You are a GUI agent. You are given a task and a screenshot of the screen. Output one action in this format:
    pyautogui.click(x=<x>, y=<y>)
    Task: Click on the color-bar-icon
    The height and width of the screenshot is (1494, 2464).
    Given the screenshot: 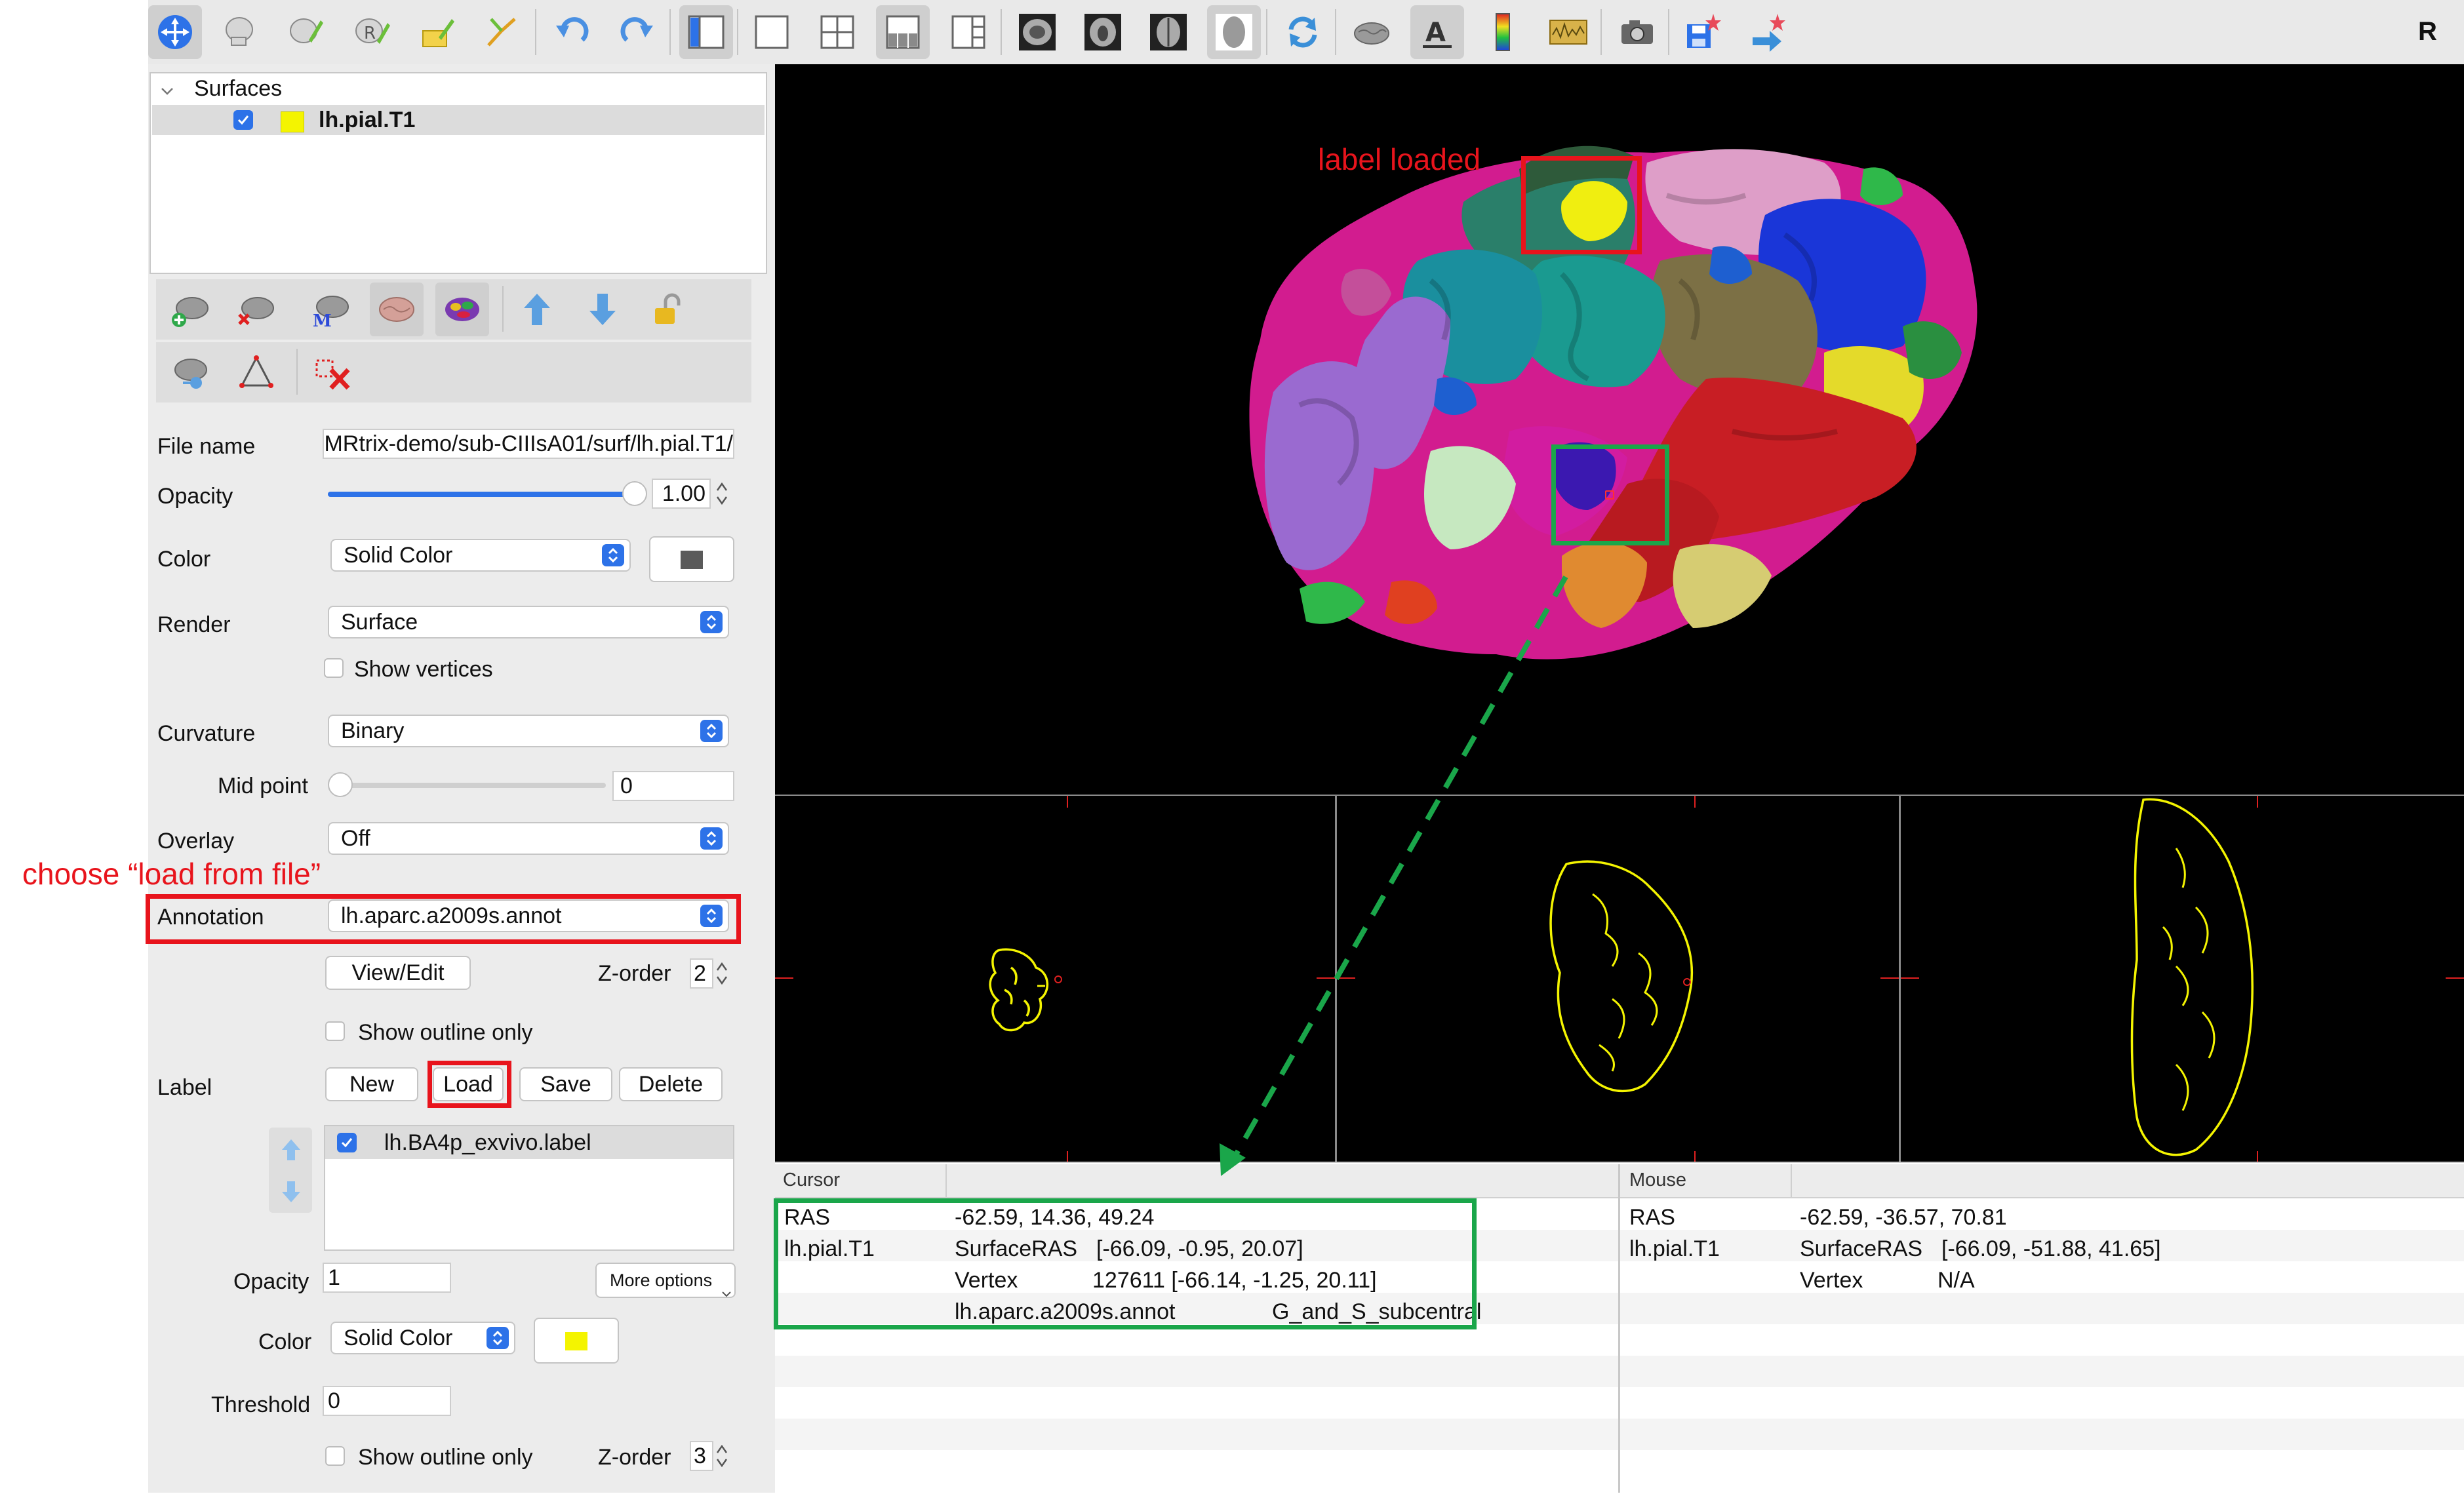 What is the action you would take?
    pyautogui.click(x=1503, y=32)
    